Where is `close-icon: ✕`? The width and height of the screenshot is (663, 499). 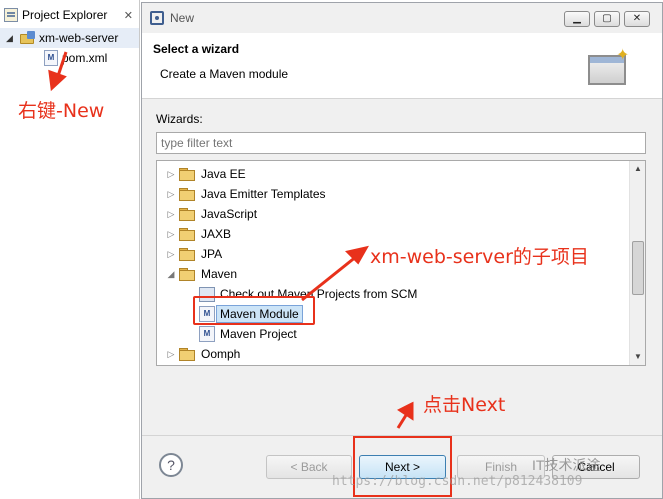
close-icon: ✕ is located at coordinates (128, 15).